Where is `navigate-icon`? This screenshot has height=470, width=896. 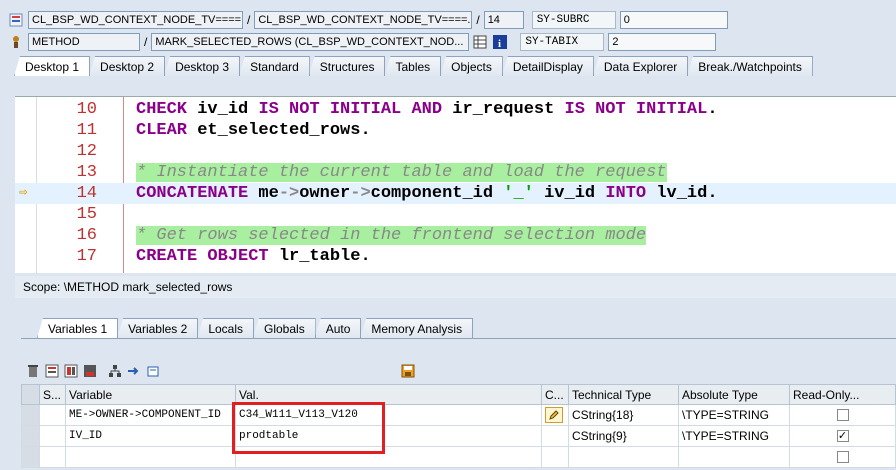 navigate-icon is located at coordinates (134, 371).